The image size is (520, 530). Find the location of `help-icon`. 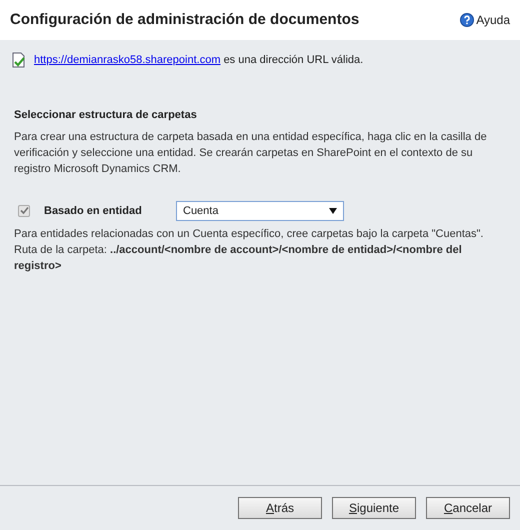

help-icon is located at coordinates (467, 20).